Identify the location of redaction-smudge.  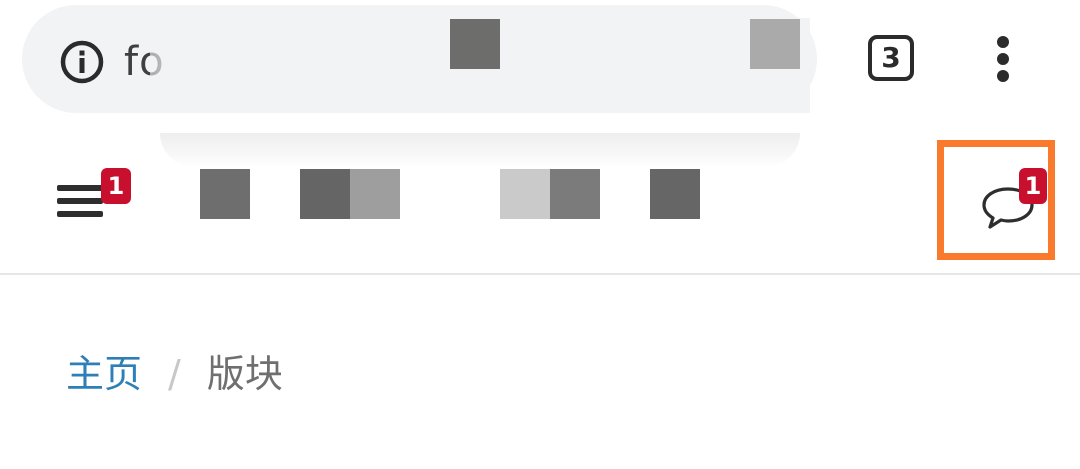
(480, 150).